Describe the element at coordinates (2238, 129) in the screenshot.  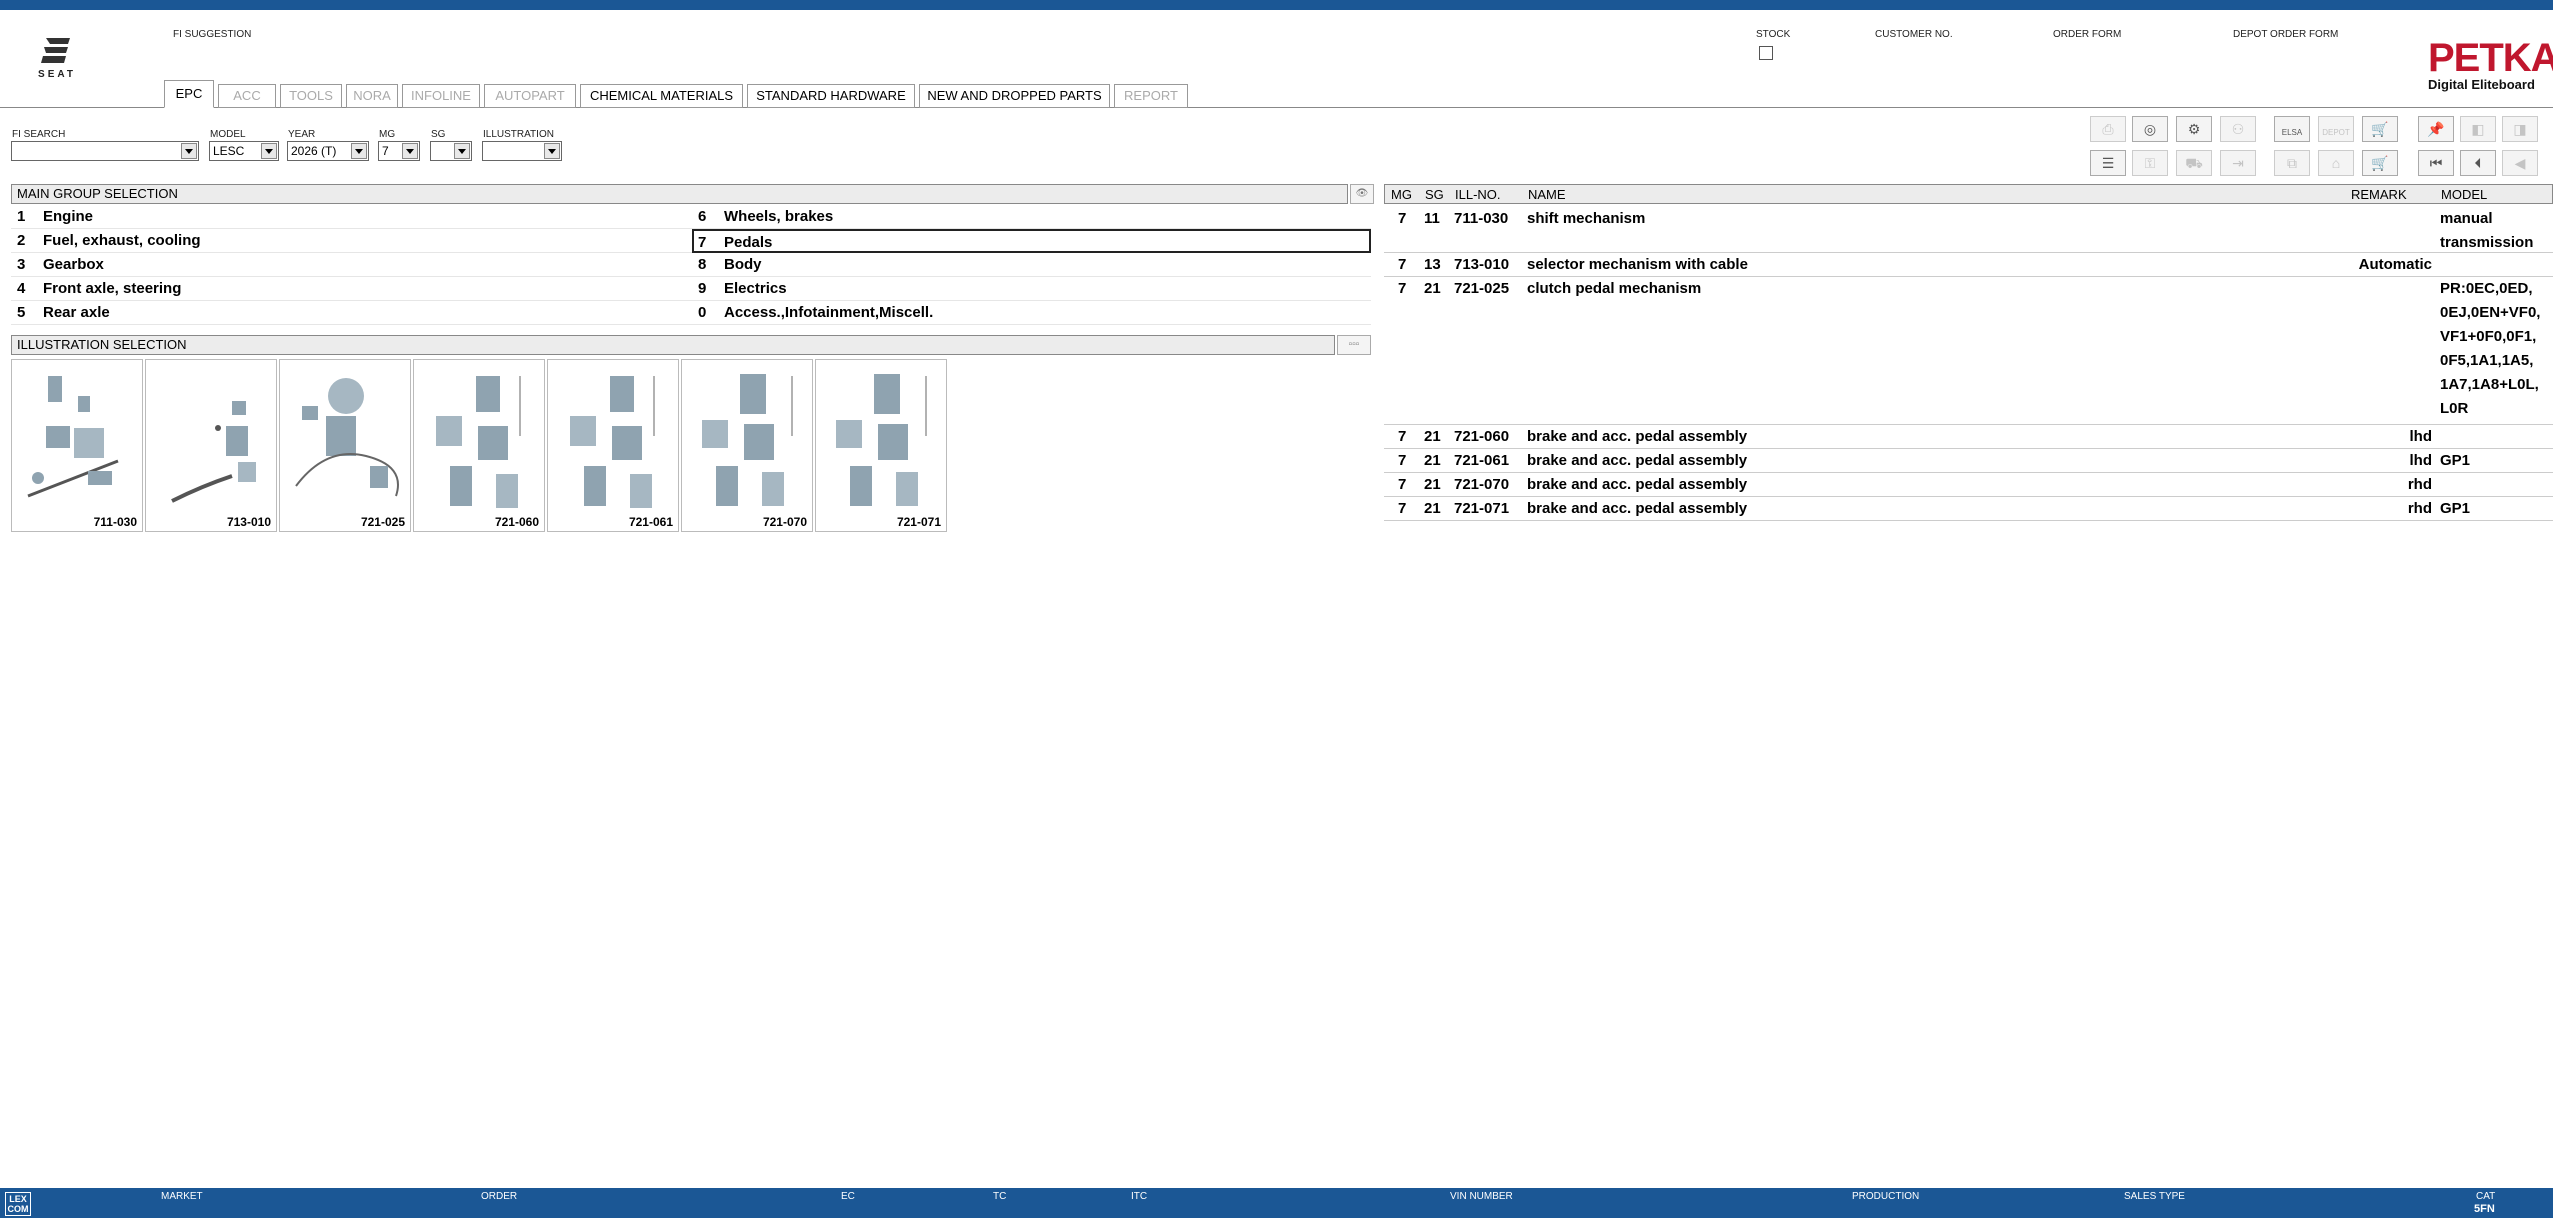
I see `search-parts-icon: ⚇` at that location.